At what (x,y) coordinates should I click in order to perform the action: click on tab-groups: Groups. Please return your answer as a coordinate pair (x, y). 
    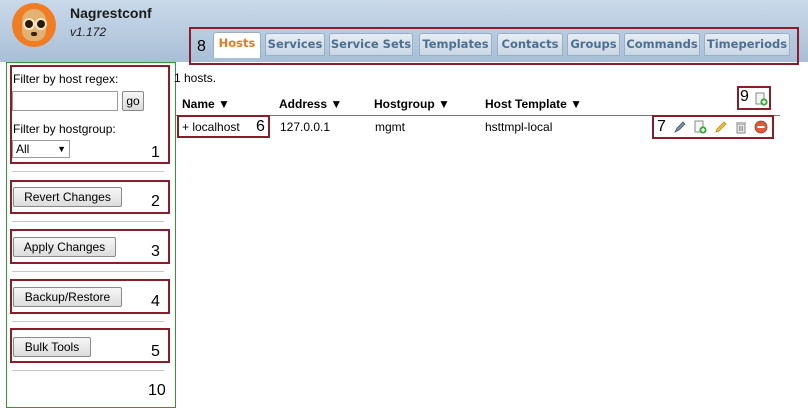
    Looking at the image, I should click on (593, 44).